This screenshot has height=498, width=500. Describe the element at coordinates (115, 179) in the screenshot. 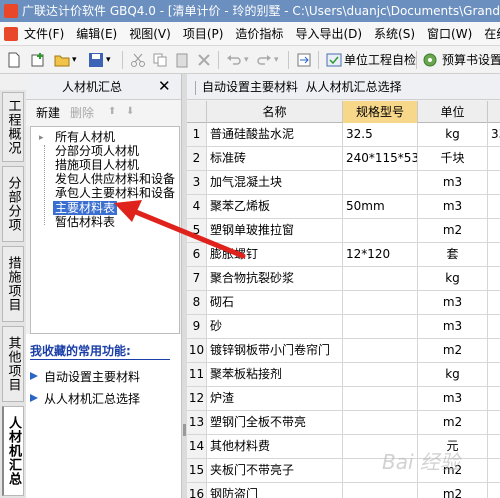

I see `tree-item-owner-supplied: 发包人供应材料和设备` at that location.